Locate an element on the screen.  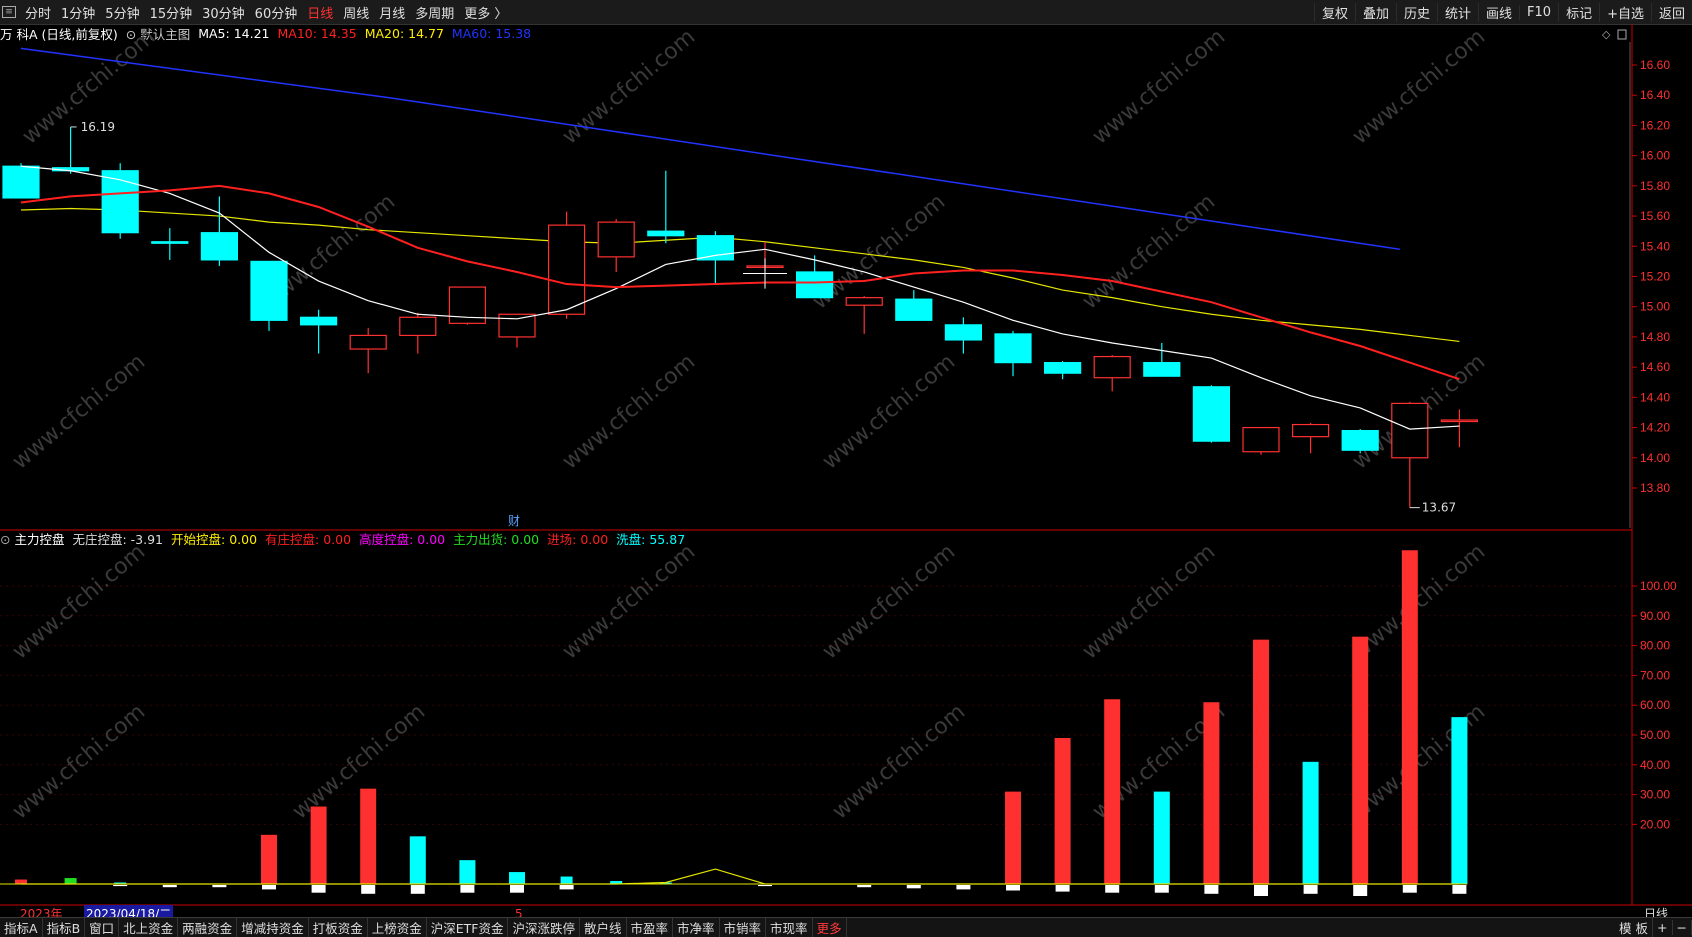
indicator-tick-label: 100.00 is located at coordinates (1658, 586).